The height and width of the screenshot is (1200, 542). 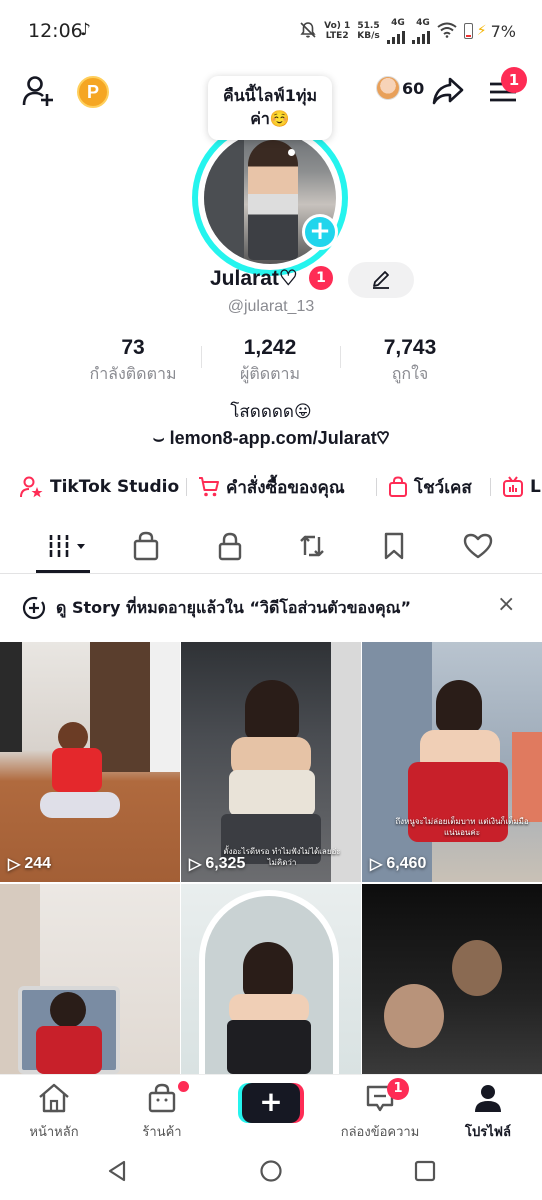 I want to click on tab-favorites, so click(x=394, y=546).